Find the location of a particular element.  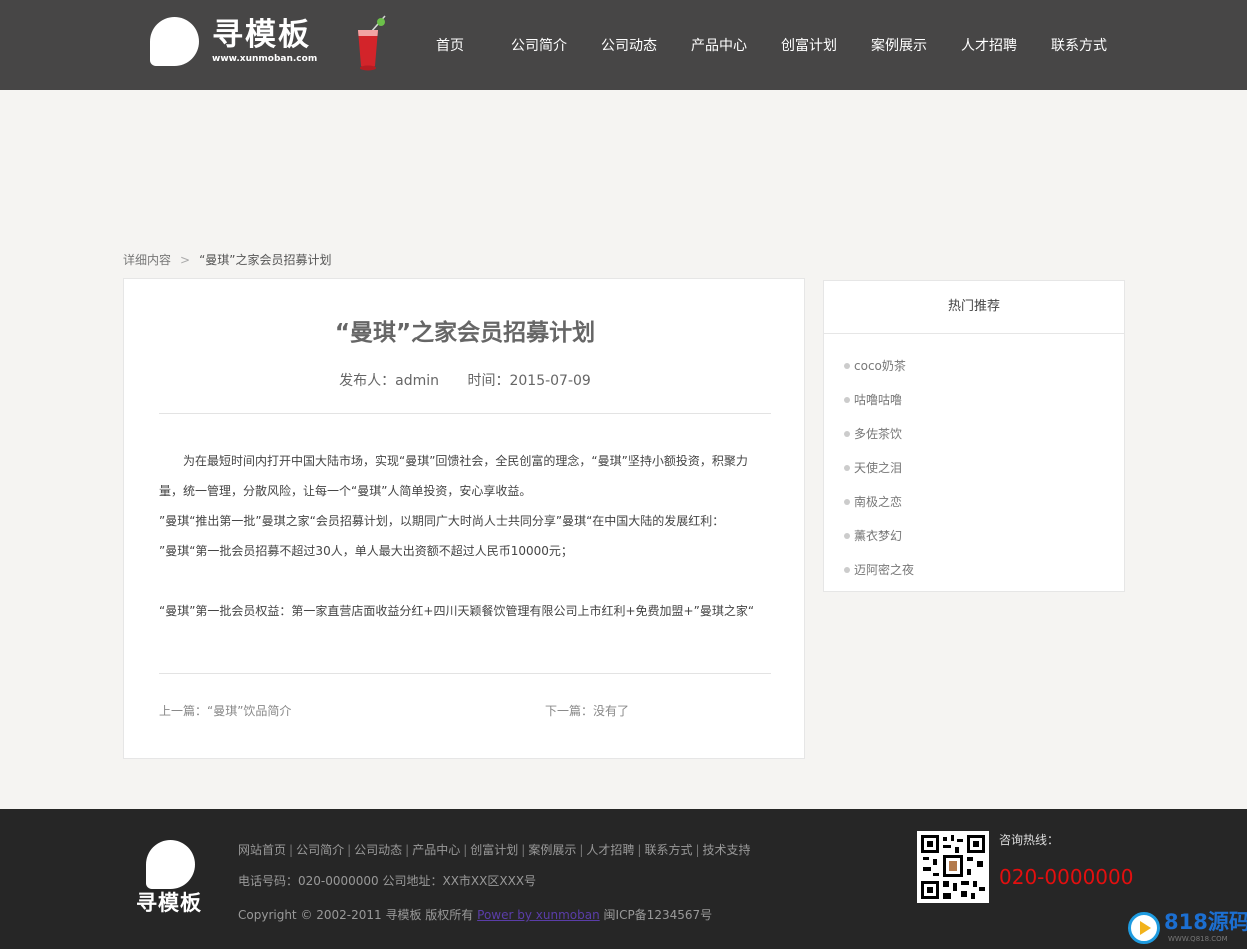

breadcrumb-parent: 详细内容 is located at coordinates (147, 260).